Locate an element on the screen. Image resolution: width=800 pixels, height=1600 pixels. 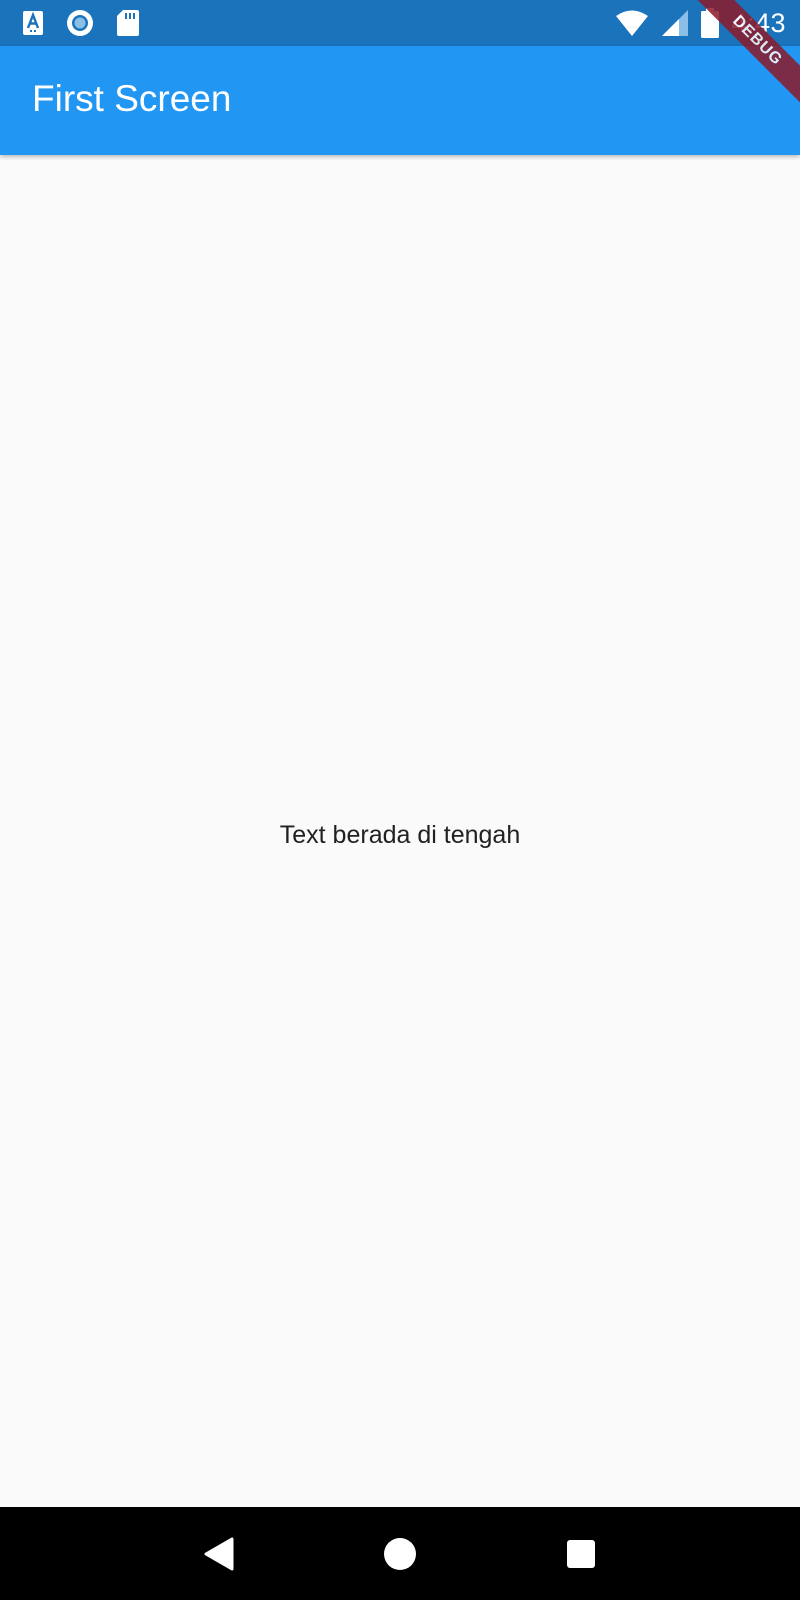
center-text: Text berada di tengah is located at coordinates (400, 834).